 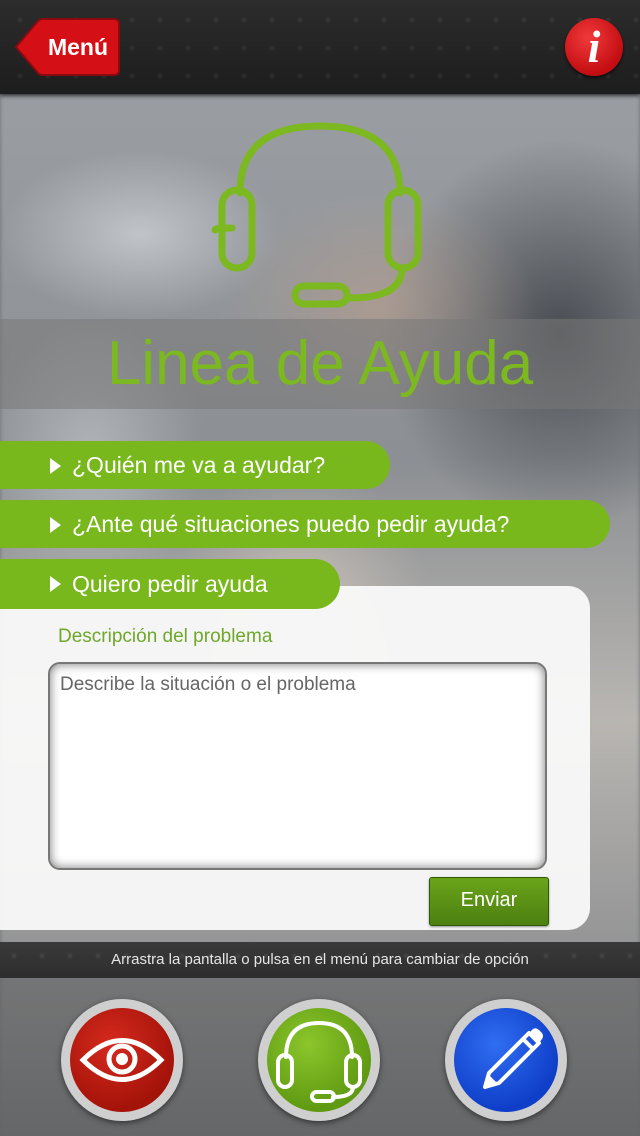 I want to click on info-icon: i, so click(x=594, y=46).